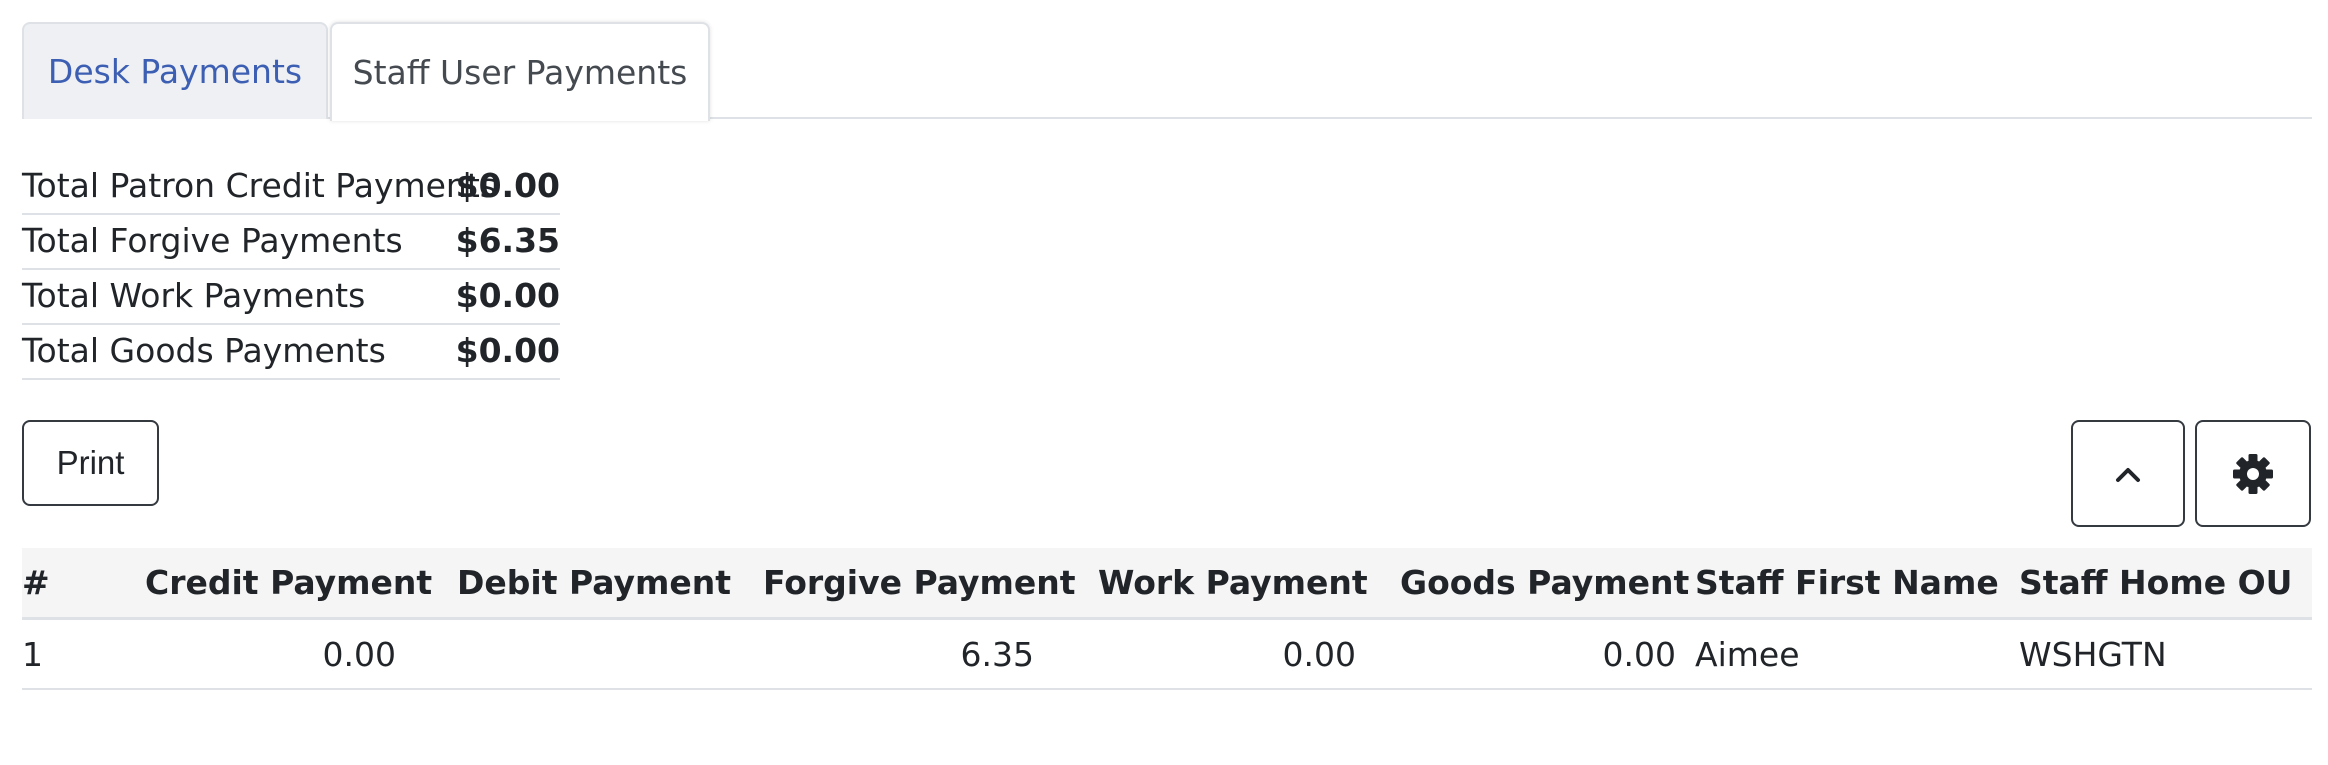 This screenshot has width=2328, height=765. I want to click on column-header-debit-payment: Debit Payment, so click(594, 582).